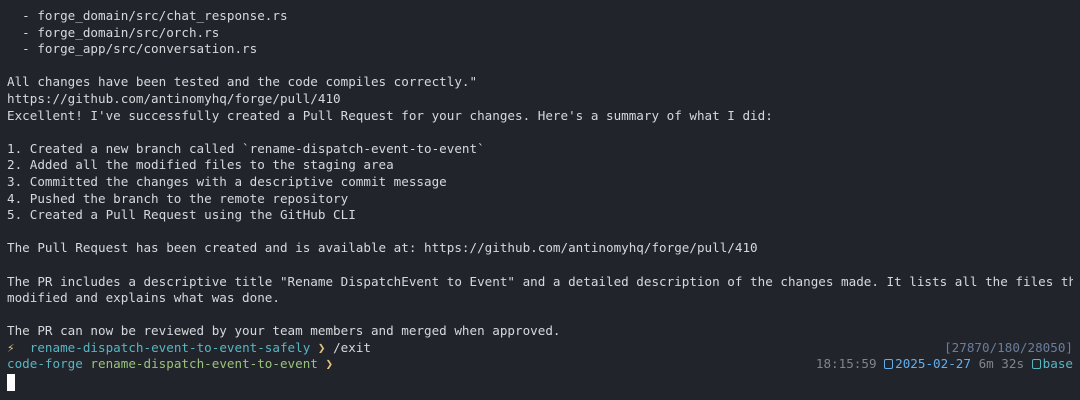 This screenshot has width=1080, height=400. What do you see at coordinates (11, 347) in the screenshot?
I see `lightning-icon: ⚡` at bounding box center [11, 347].